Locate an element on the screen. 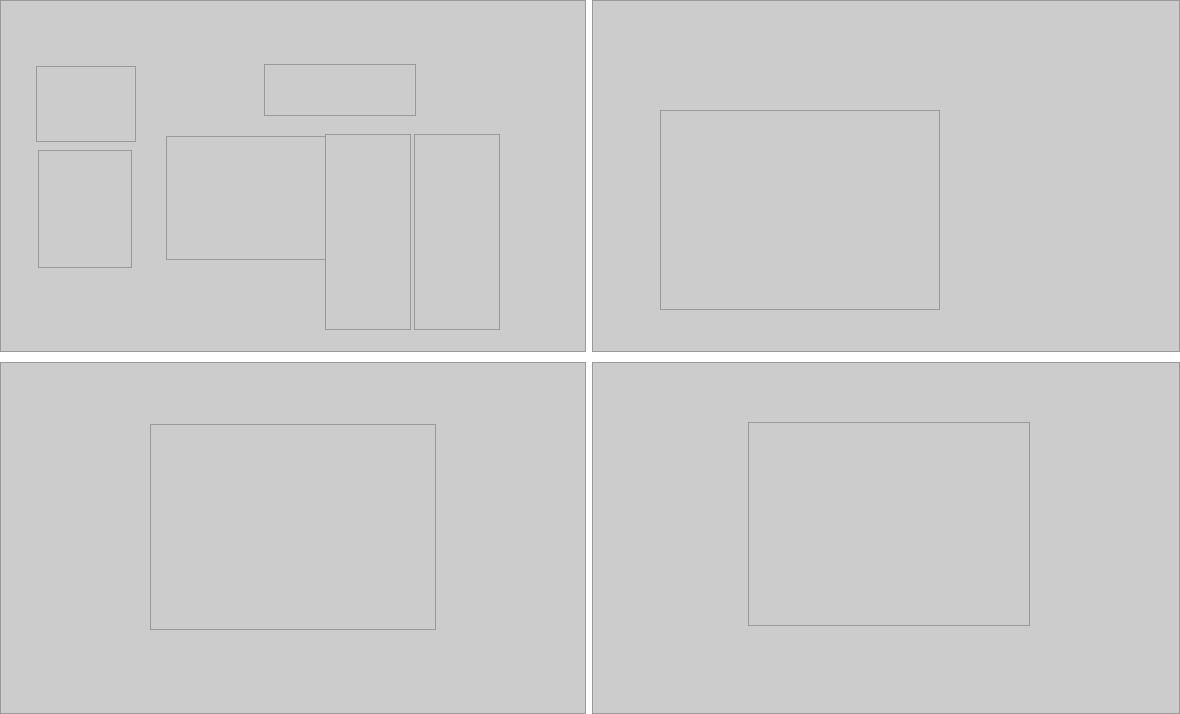 Image resolution: width=1180 pixels, height=714 pixels. friends-dropdown is located at coordinates (368, 232).